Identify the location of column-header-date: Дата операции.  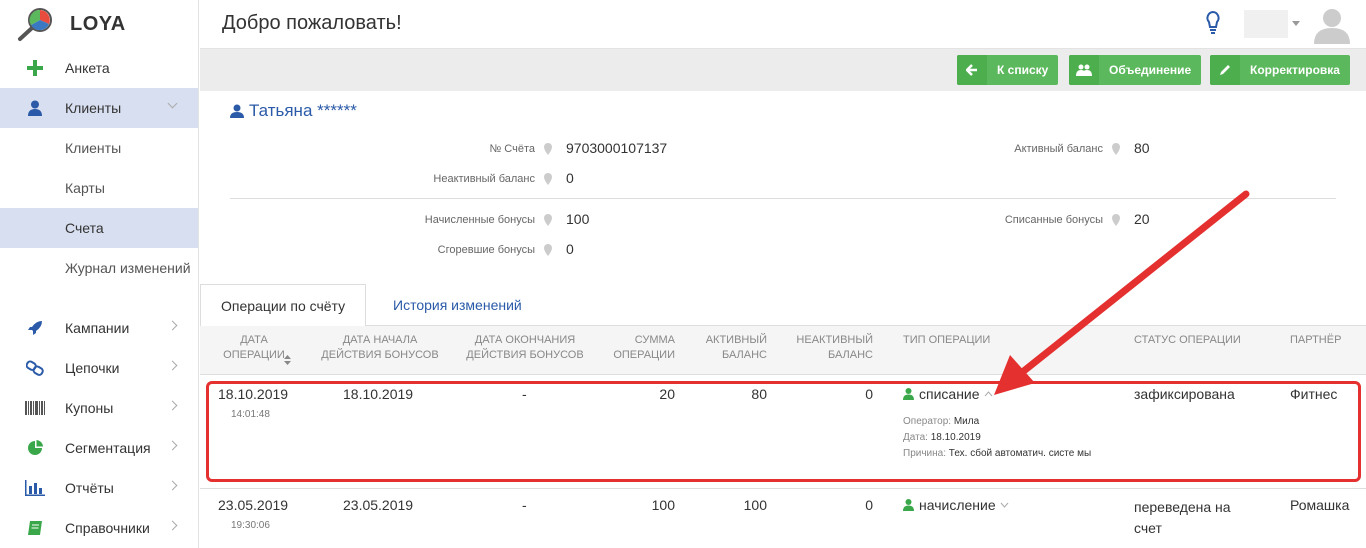
(254, 349).